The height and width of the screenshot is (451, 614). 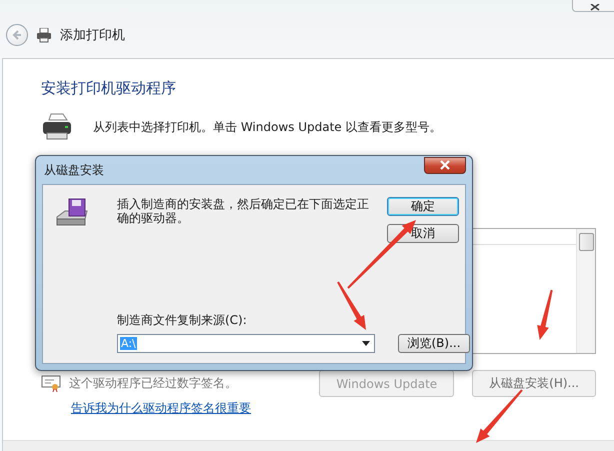 I want to click on dialog-title: 从磁盘安装, so click(x=74, y=170).